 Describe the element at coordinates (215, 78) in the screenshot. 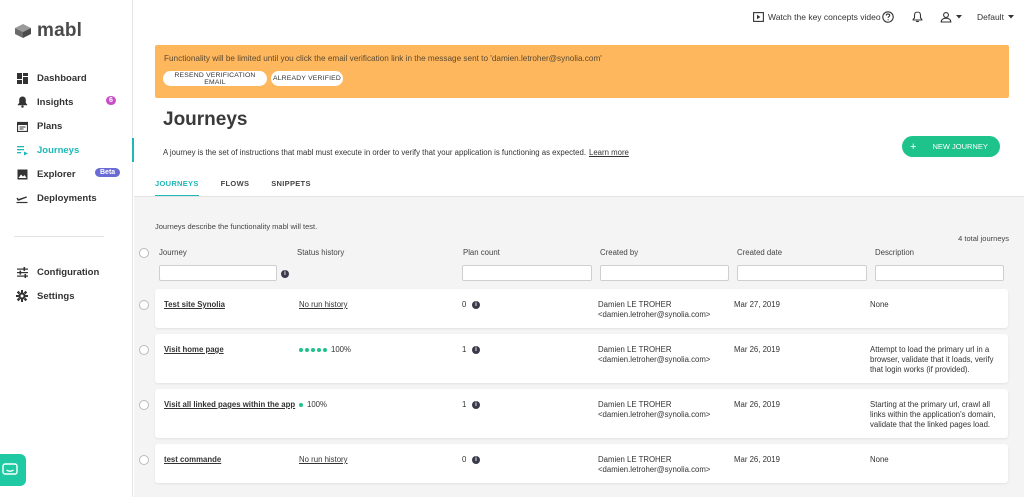

I see `resend-verification-button: RESEND VERIFICATION EMAIL` at that location.